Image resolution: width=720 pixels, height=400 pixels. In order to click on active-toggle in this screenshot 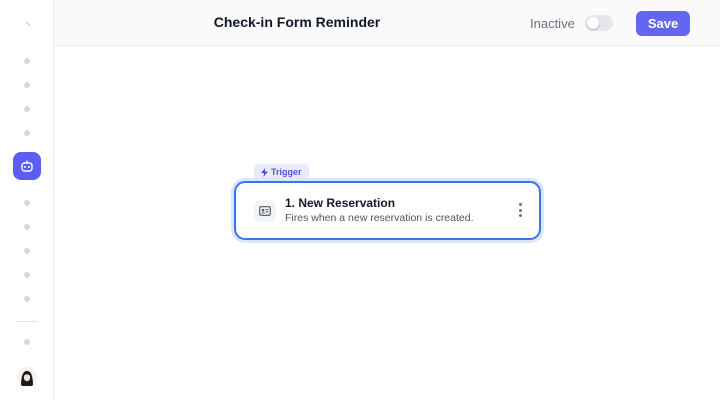, I will do `click(599, 23)`.